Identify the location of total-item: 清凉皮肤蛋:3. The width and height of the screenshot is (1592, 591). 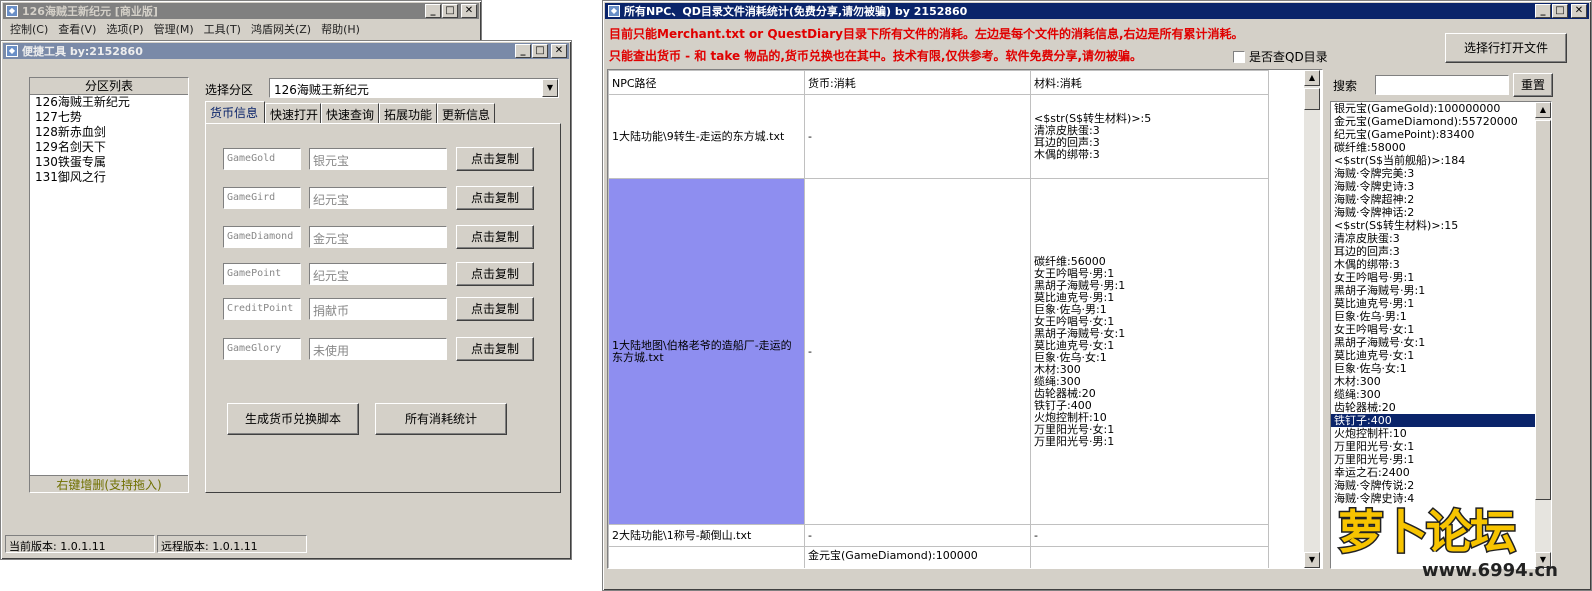
(1441, 238).